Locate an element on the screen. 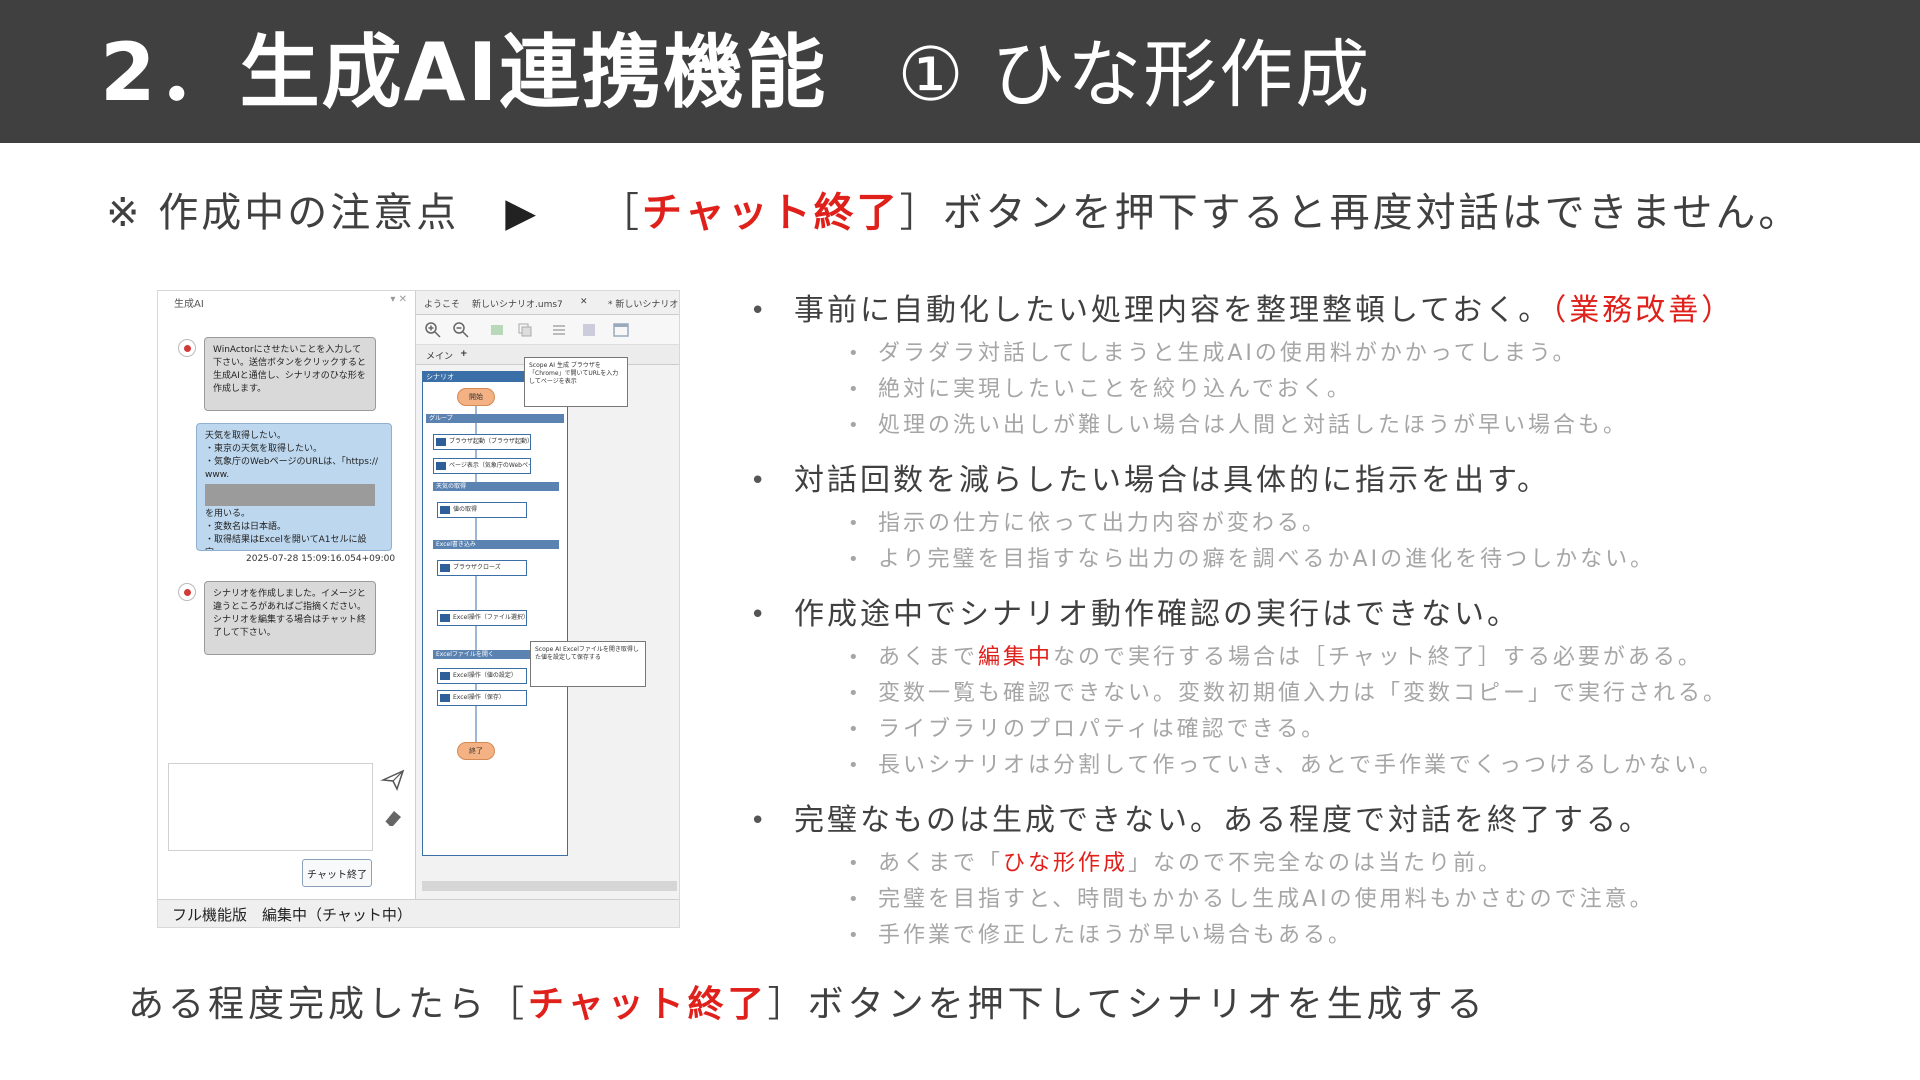  bracket-open: ［ is located at coordinates (620, 213).